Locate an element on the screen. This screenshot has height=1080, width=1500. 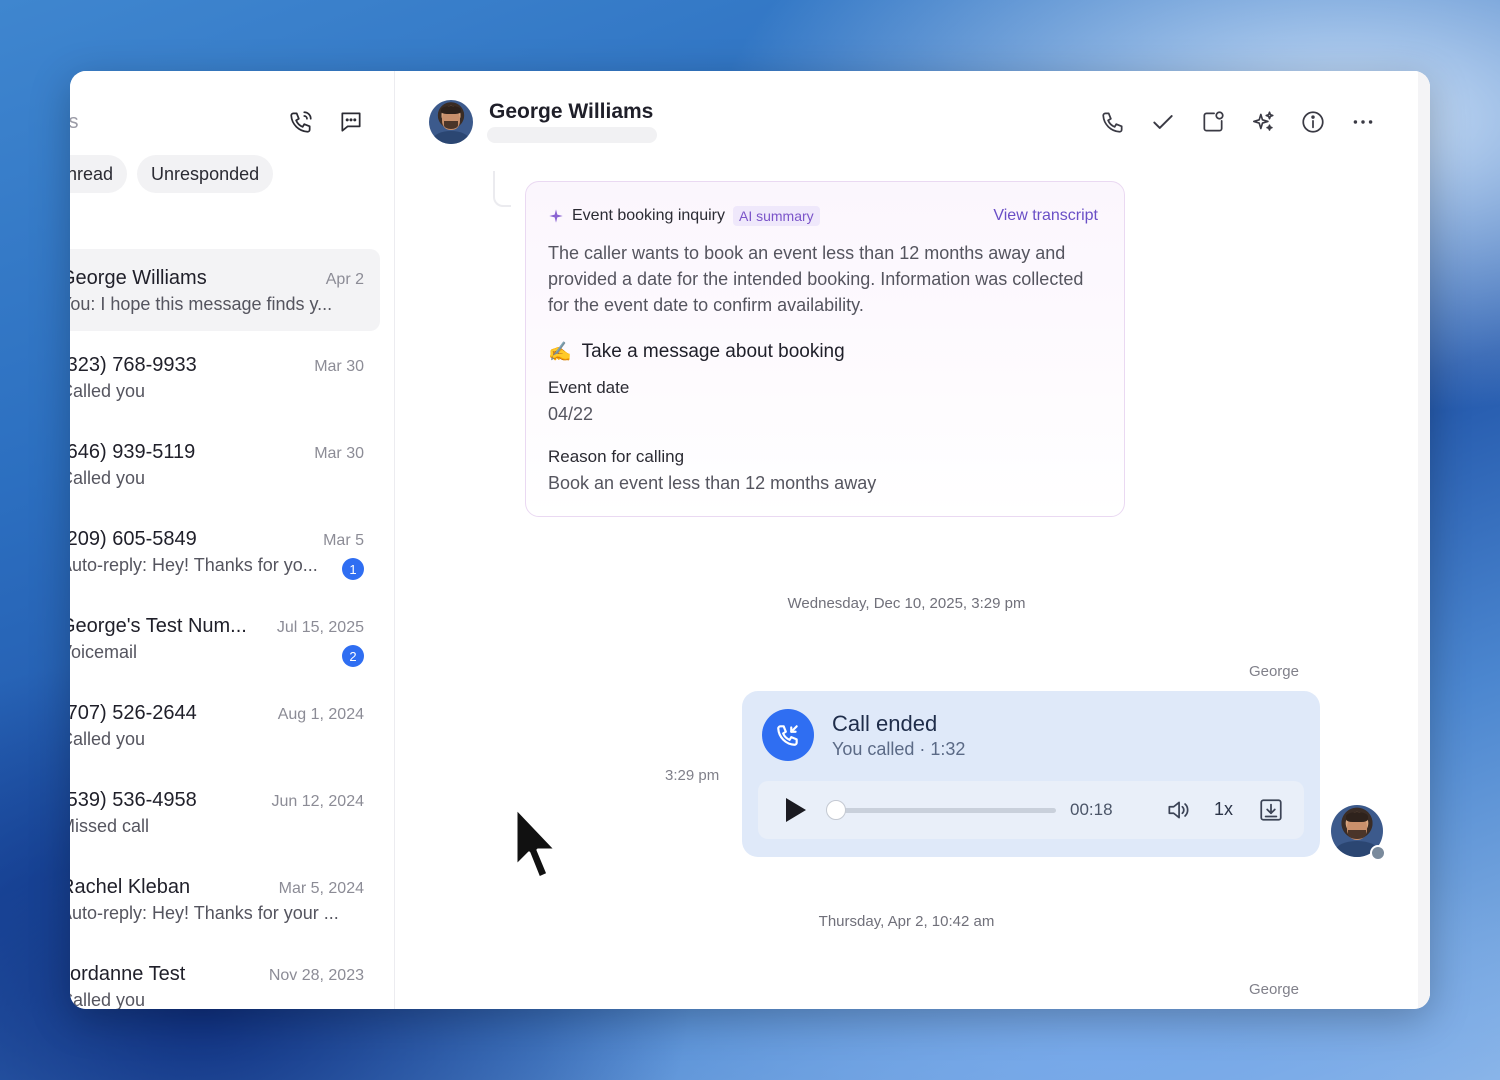
audio-player: 00:18 1x is located at coordinates (1031, 810).